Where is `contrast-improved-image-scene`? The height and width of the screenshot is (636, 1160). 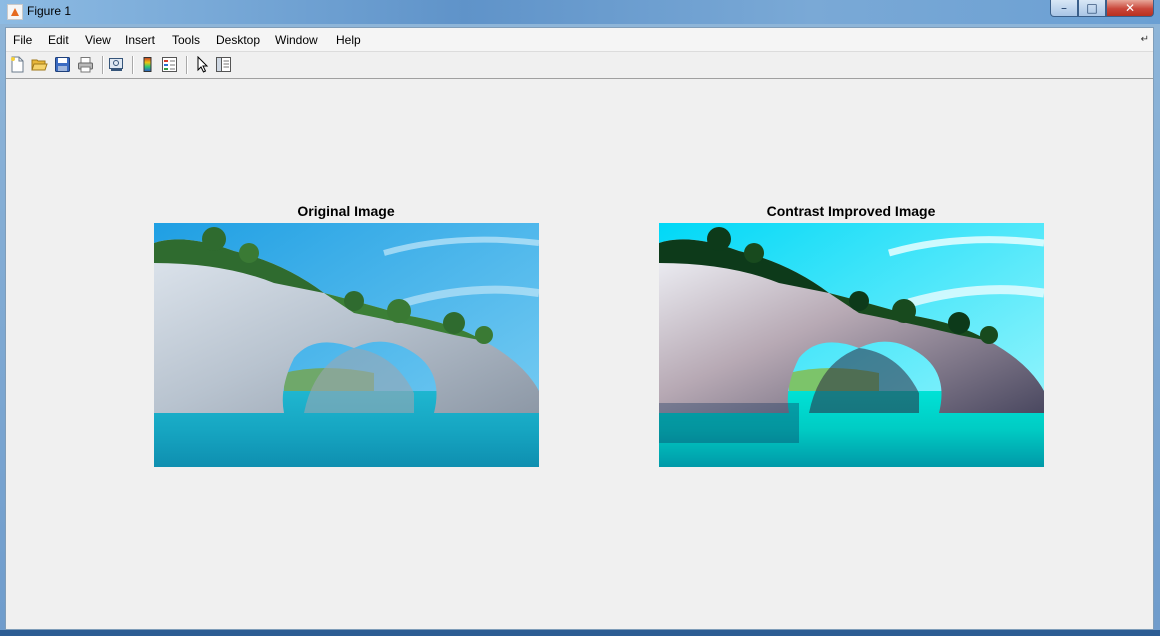 contrast-improved-image-scene is located at coordinates (851, 345).